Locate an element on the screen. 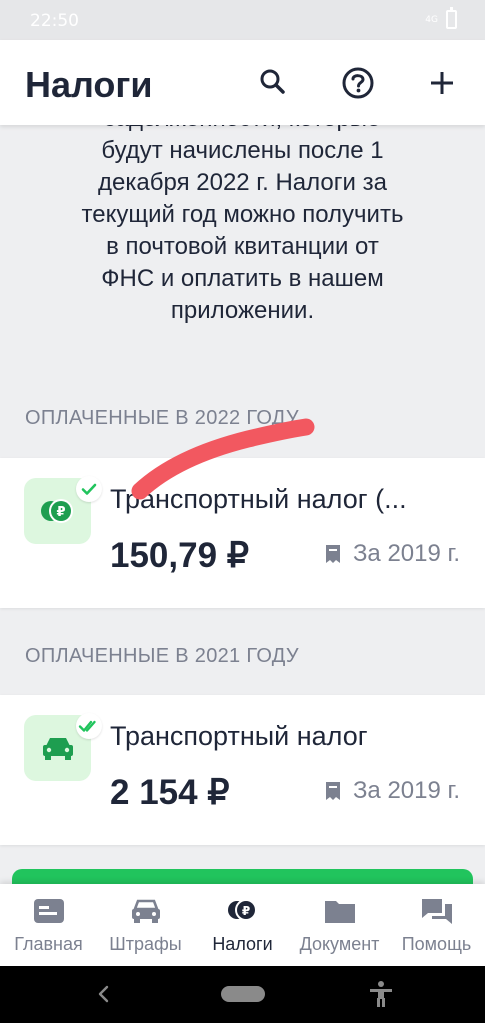 This screenshot has height=1023, width=485. bottom-nav: Главная Штрафы ₽ Налоги Документ Помощь is located at coordinates (242, 925).